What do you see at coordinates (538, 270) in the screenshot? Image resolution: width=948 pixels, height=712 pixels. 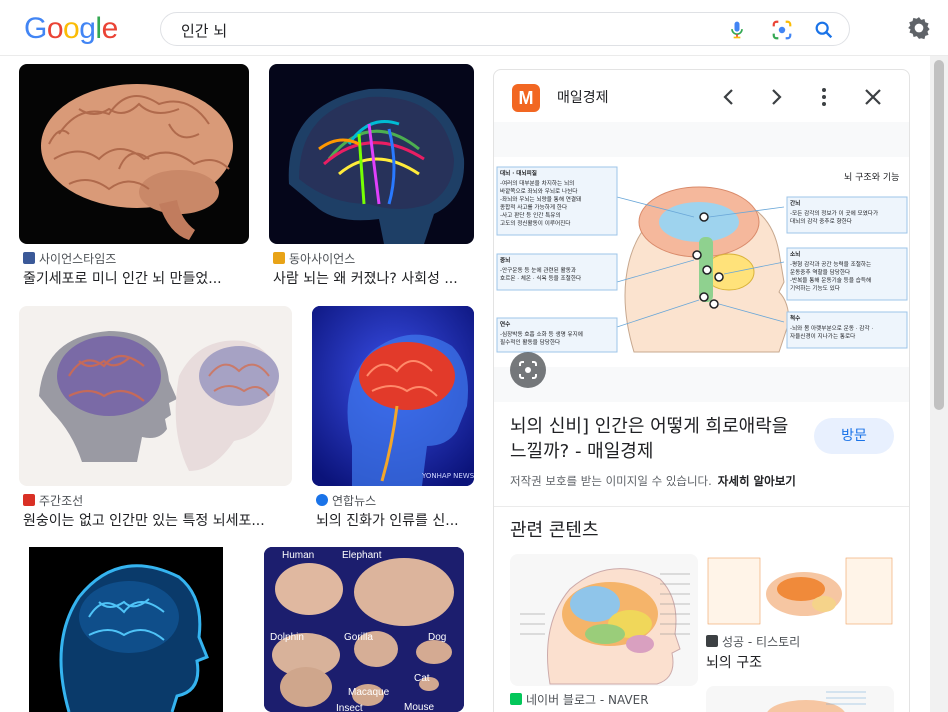 I see `diagram-box-line: -안구운동 등 눈에 관련된 활동과` at bounding box center [538, 270].